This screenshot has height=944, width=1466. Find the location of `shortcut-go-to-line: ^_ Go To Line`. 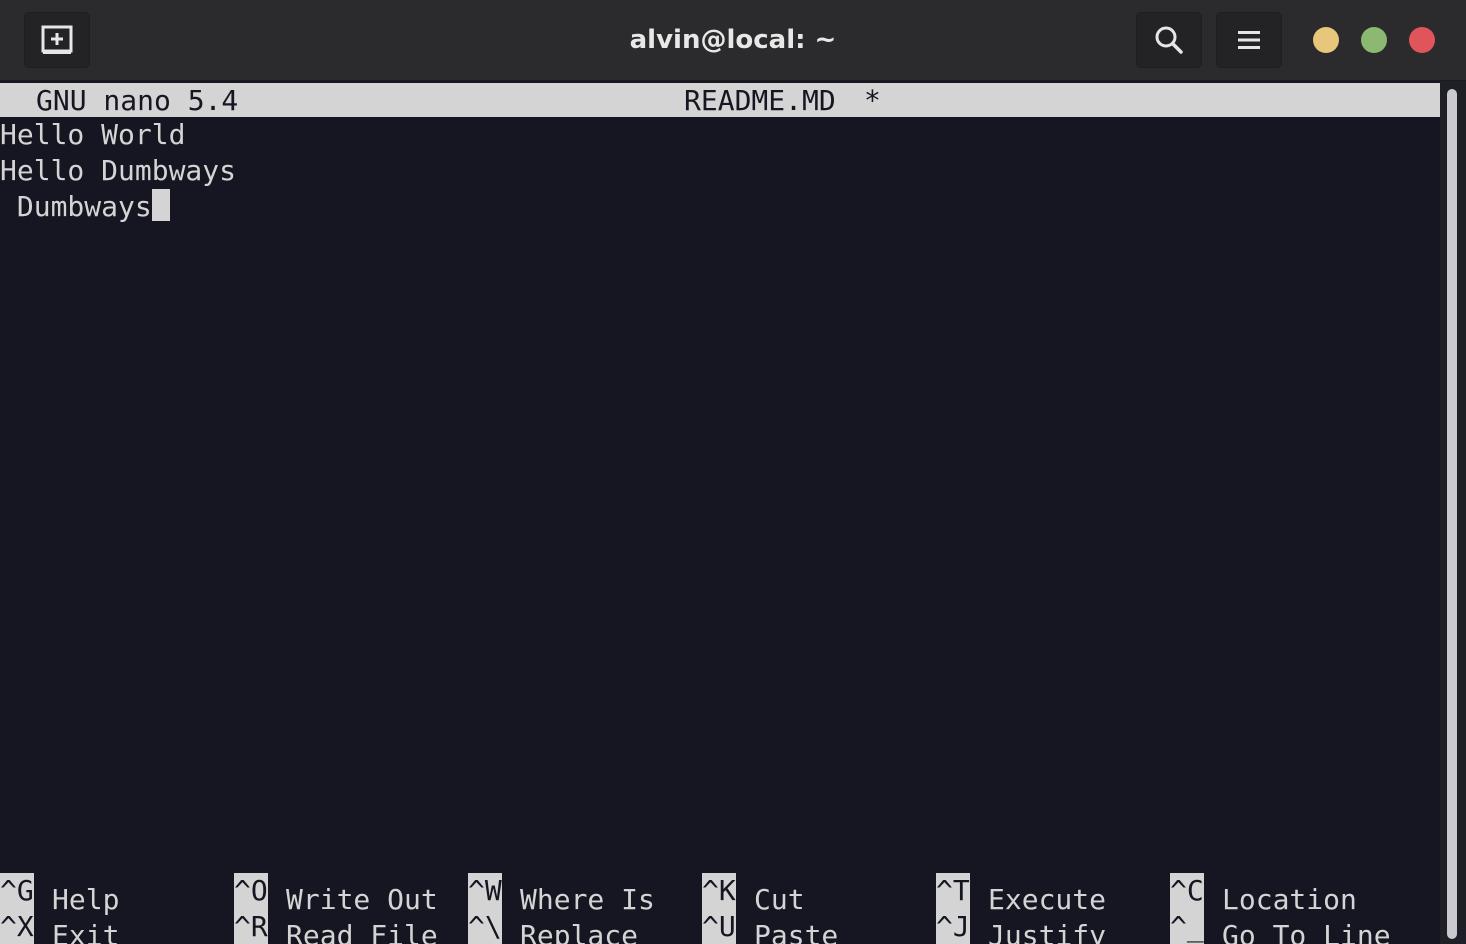

shortcut-go-to-line: ^_ Go To Line is located at coordinates (1280, 926).